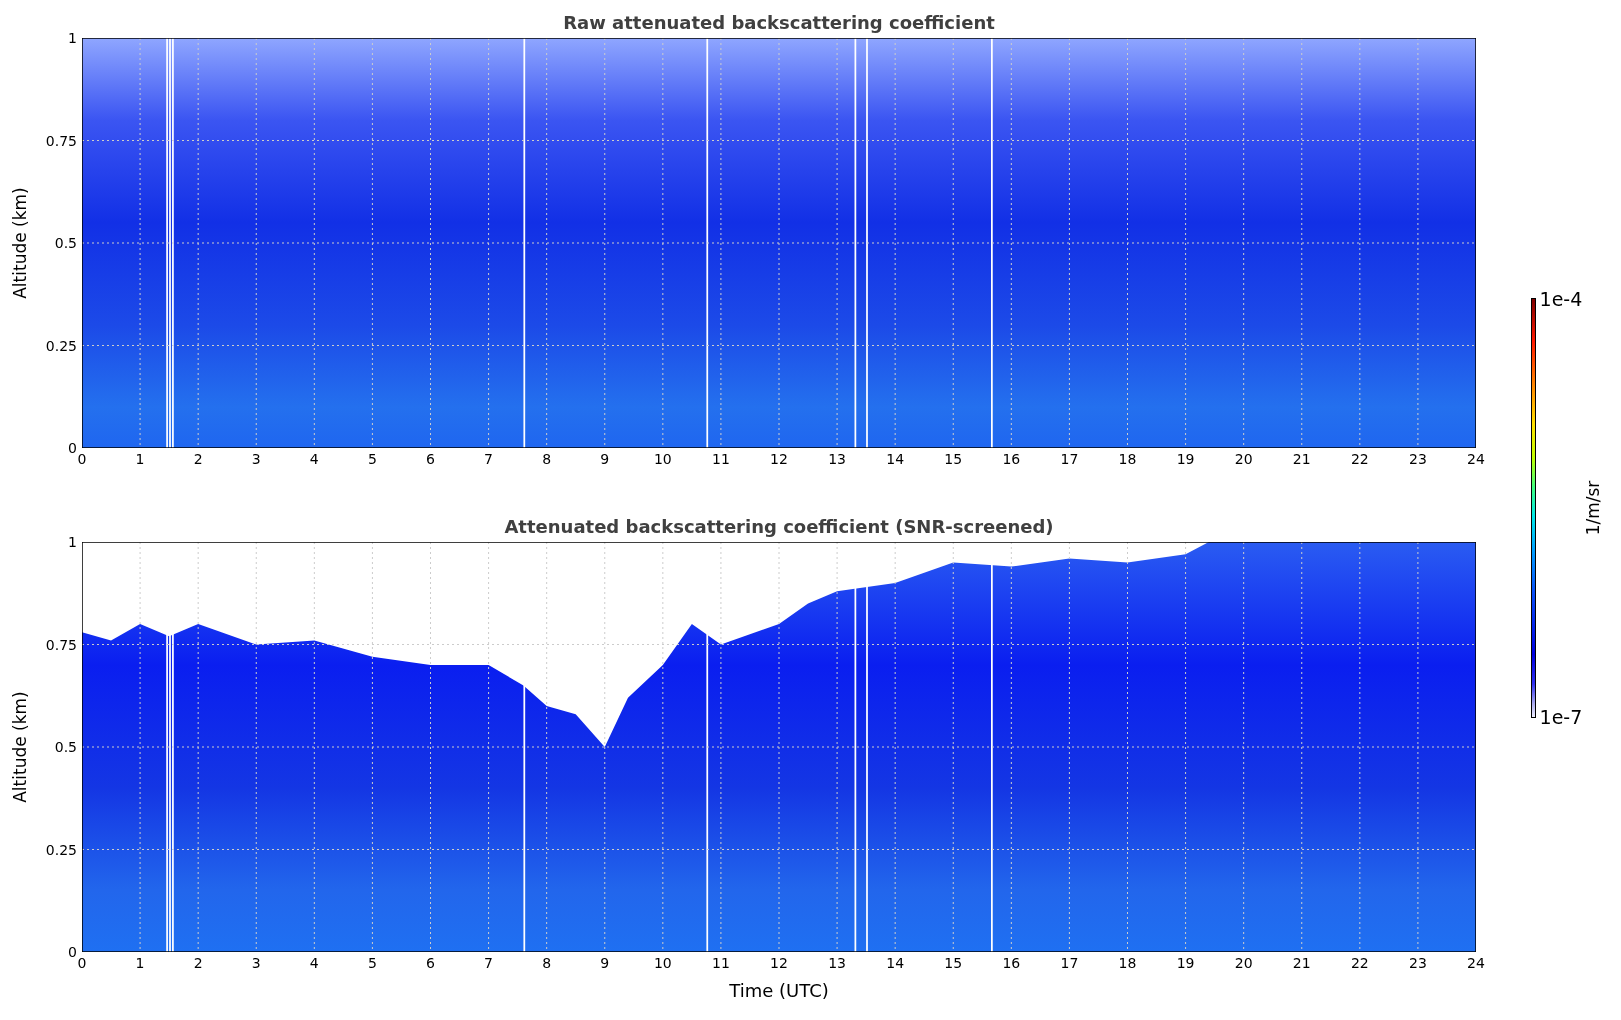 This screenshot has width=1621, height=1020. What do you see at coordinates (779, 990) in the screenshot?
I see `axis-label: Time (UTC)` at bounding box center [779, 990].